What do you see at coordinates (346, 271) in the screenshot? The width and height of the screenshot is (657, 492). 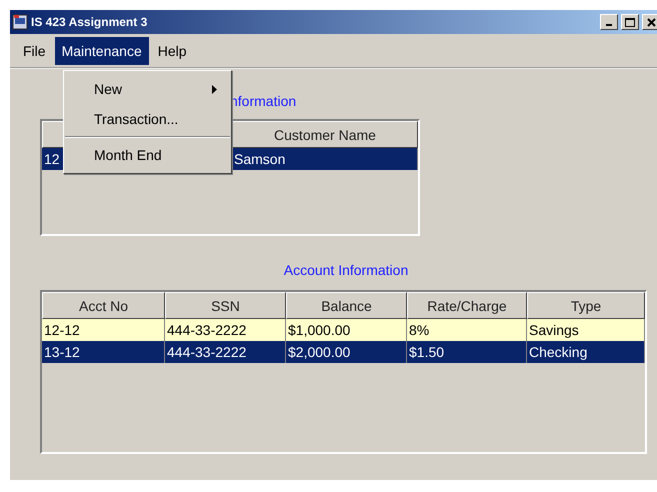 I see `section-title: Account Information` at bounding box center [346, 271].